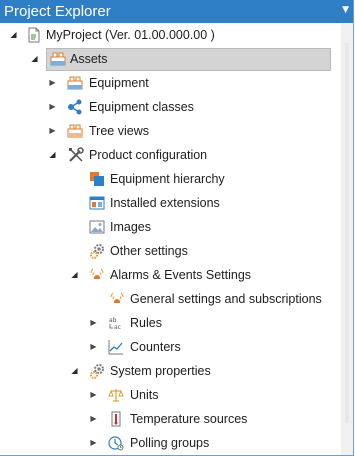 This screenshot has width=355, height=456. What do you see at coordinates (116, 347) in the screenshot?
I see `line-chart-icon` at bounding box center [116, 347].